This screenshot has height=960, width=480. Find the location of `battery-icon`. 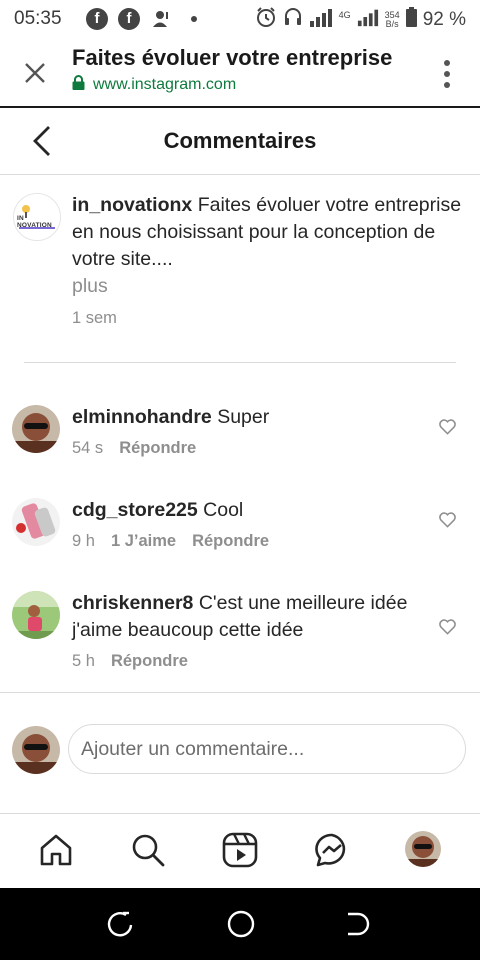

battery-icon is located at coordinates (411, 19).